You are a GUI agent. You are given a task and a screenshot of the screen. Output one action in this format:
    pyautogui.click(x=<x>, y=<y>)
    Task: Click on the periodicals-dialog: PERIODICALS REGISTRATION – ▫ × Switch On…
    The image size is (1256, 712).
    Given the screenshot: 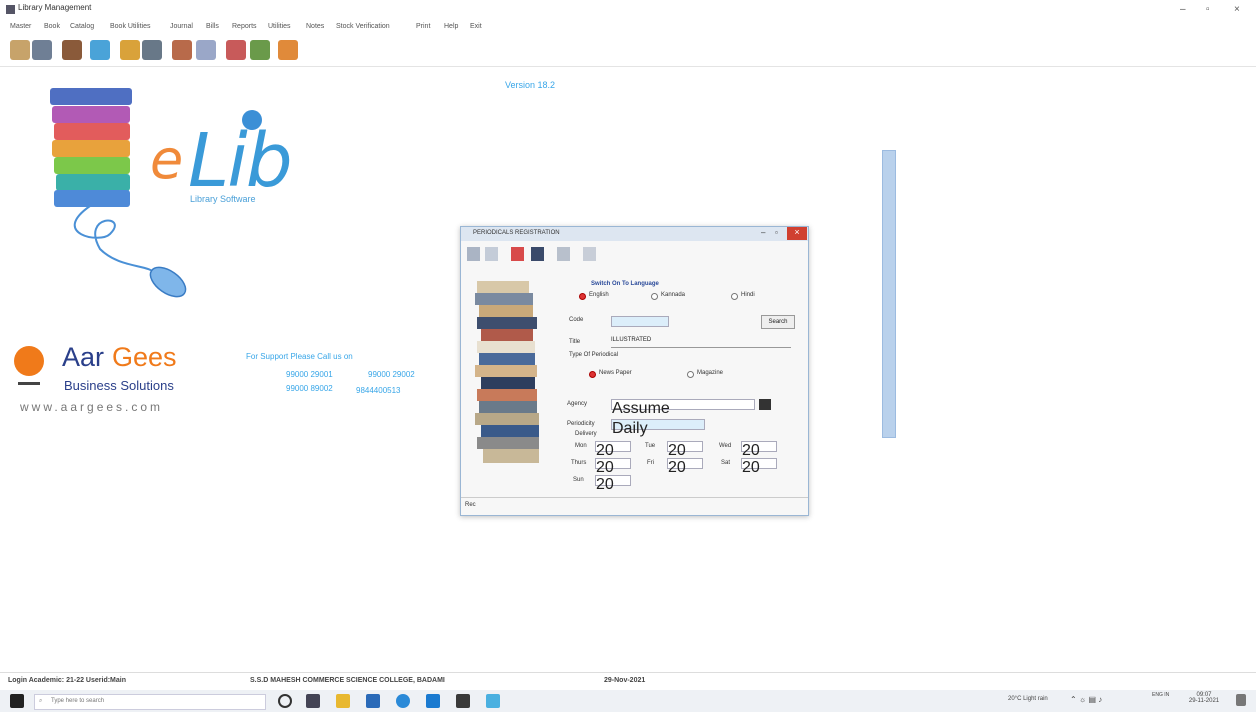 What is the action you would take?
    pyautogui.click(x=634, y=371)
    